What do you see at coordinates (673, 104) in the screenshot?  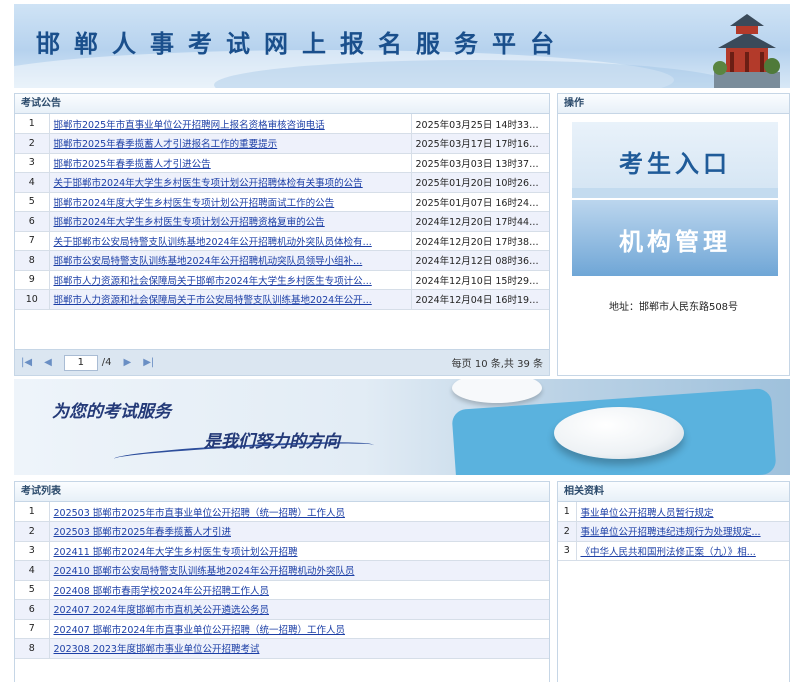 I see `action-panel-title: 操作` at bounding box center [673, 104].